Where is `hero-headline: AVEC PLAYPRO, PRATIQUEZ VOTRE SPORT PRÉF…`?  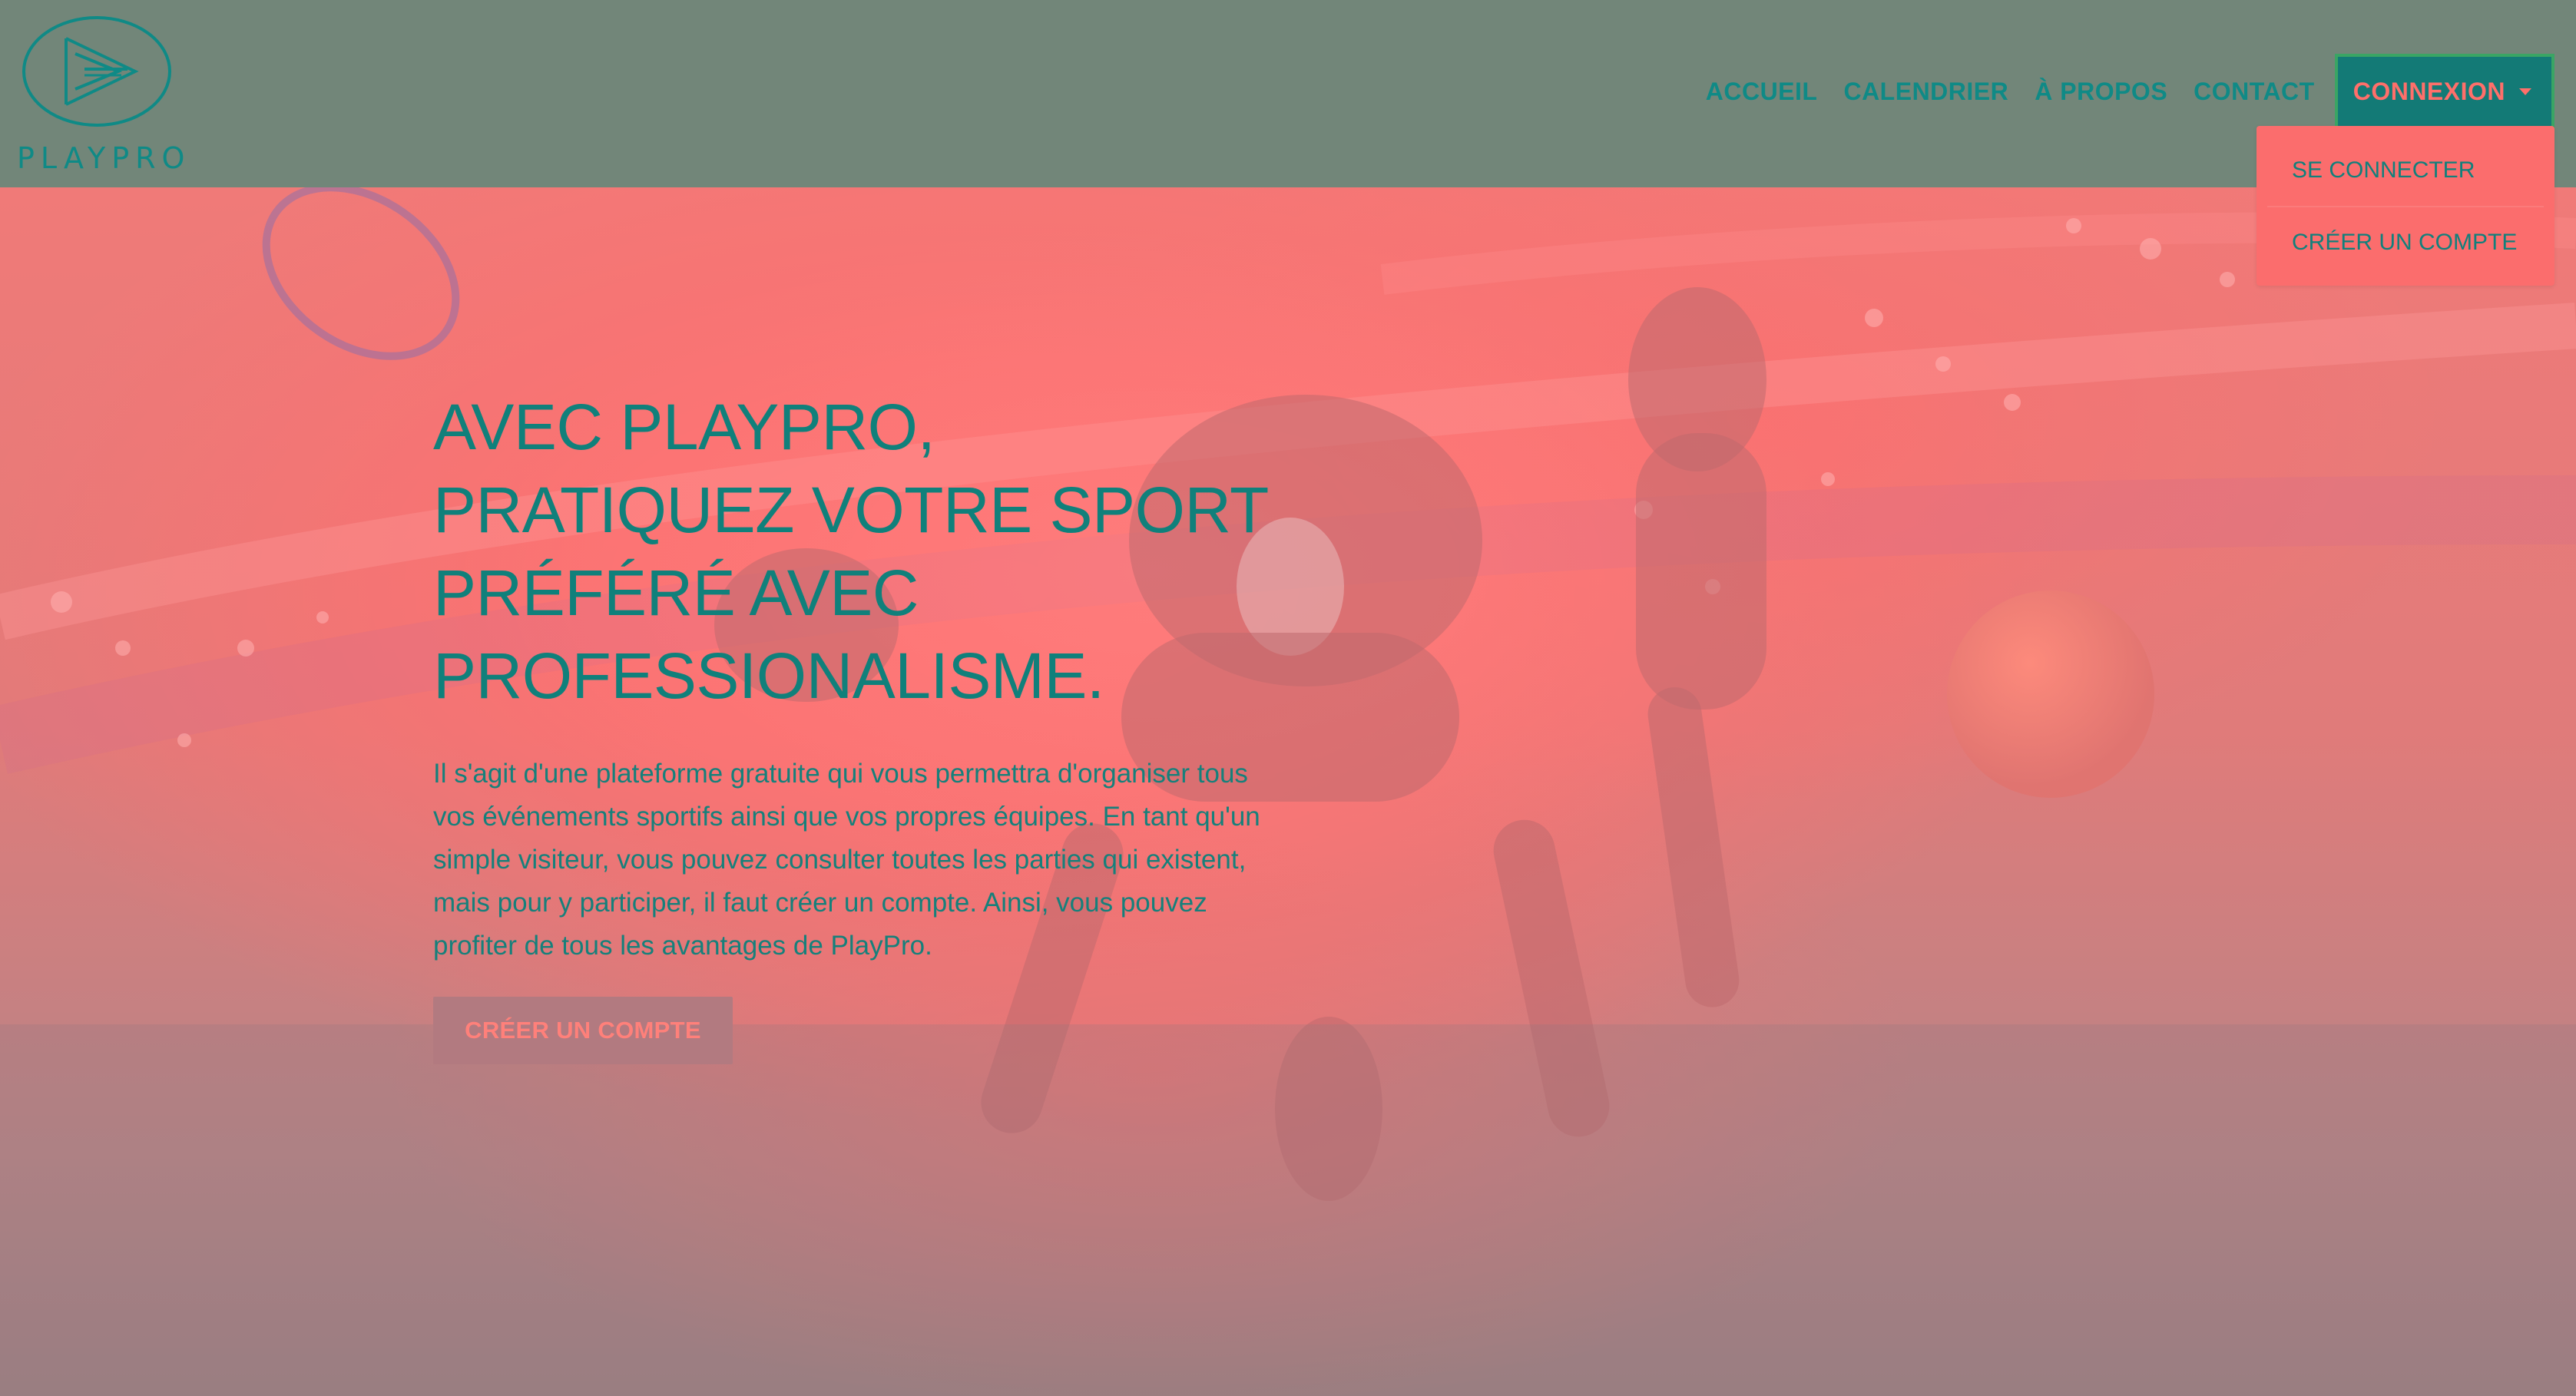
hero-headline: AVEC PLAYPRO, PRATIQUEZ VOTRE SPORT PRÉF… is located at coordinates (860, 551).